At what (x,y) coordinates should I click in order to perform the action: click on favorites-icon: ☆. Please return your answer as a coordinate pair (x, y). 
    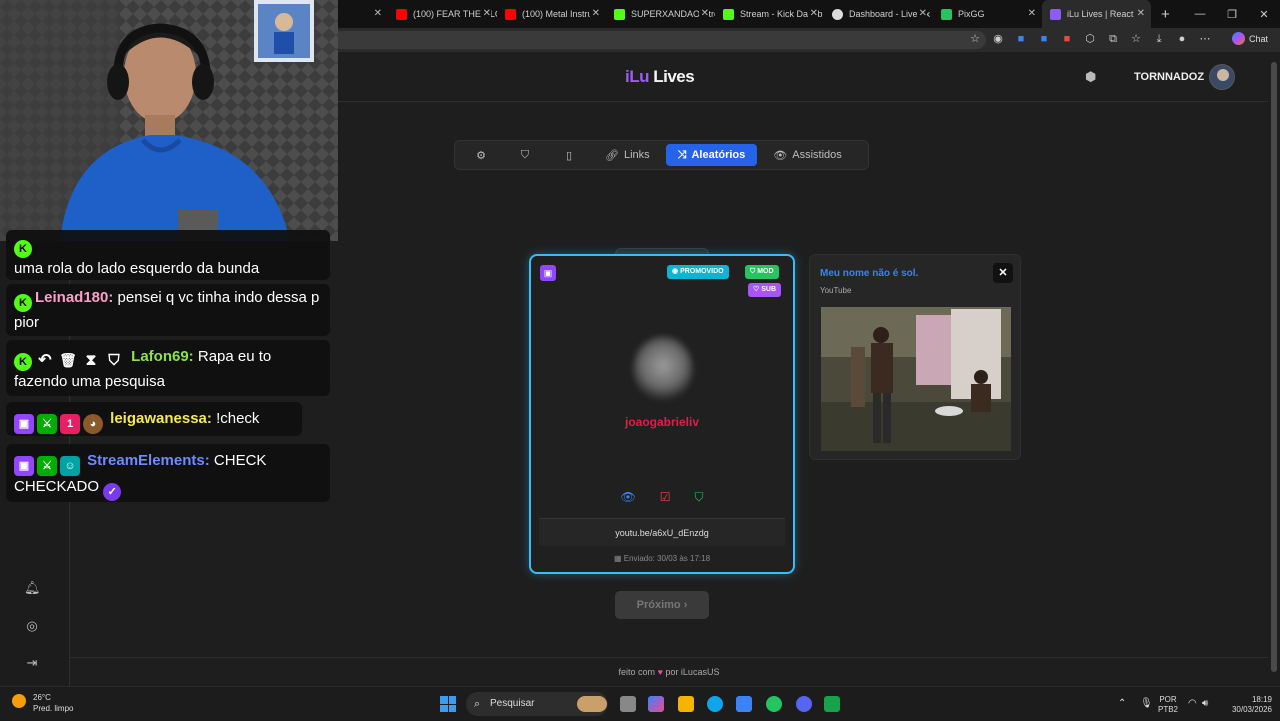
    Looking at the image, I should click on (1136, 39).